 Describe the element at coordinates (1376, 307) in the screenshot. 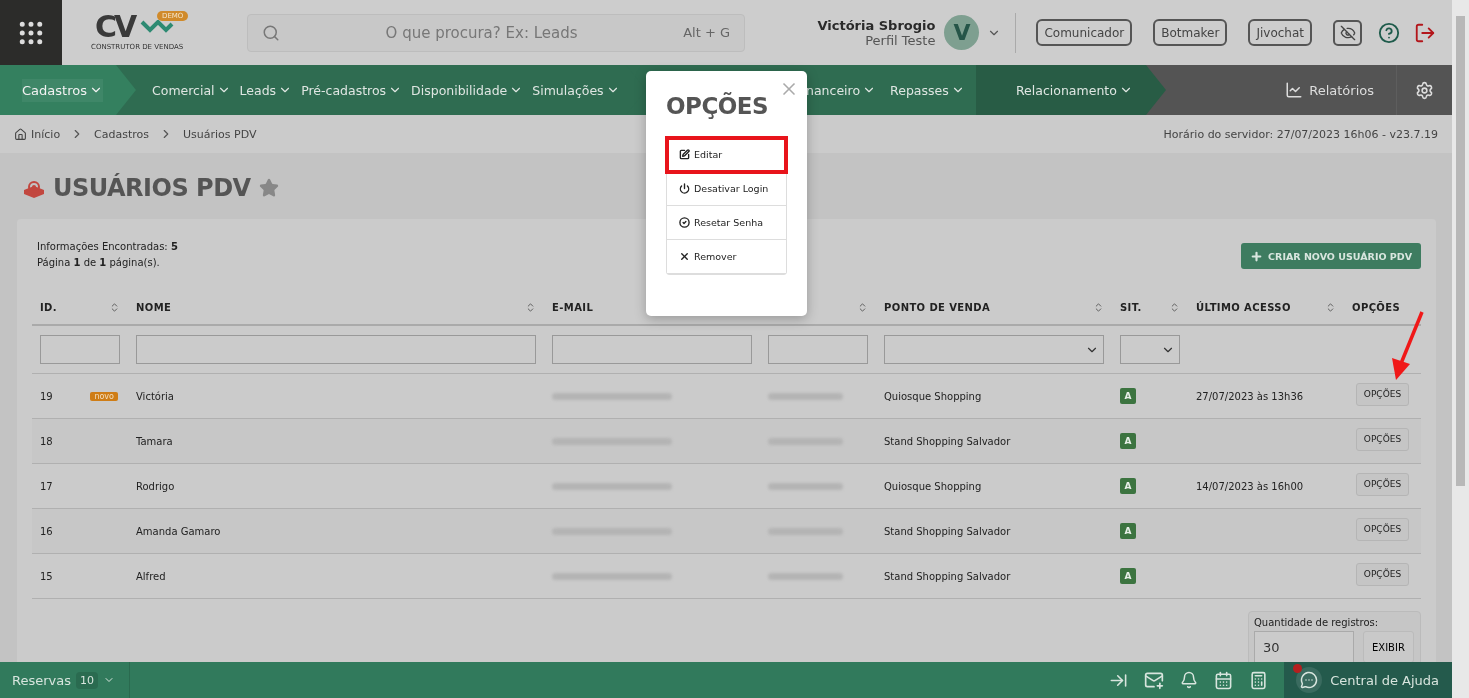

I see `column-header: OPÇÕES` at that location.